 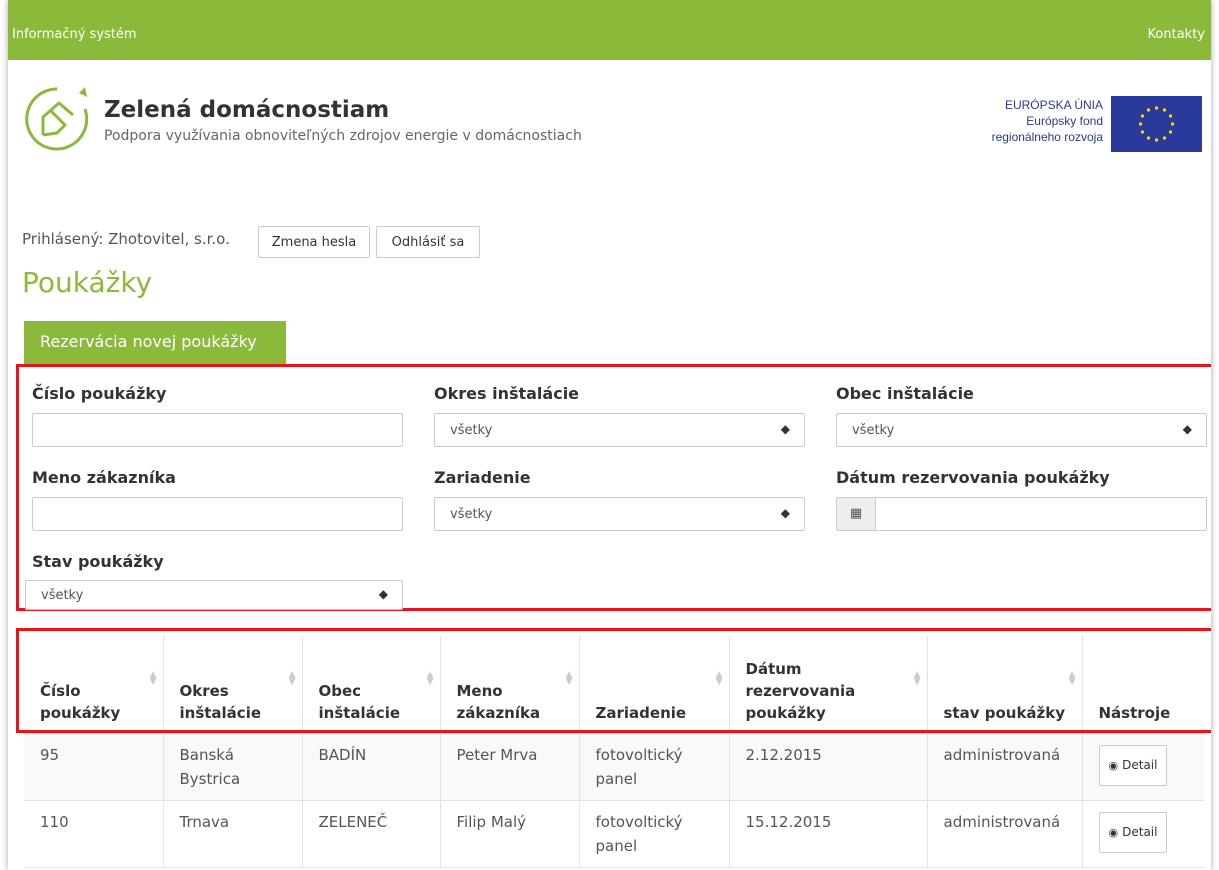 I want to click on cell-district: Banská Bystrica, so click(x=233, y=767).